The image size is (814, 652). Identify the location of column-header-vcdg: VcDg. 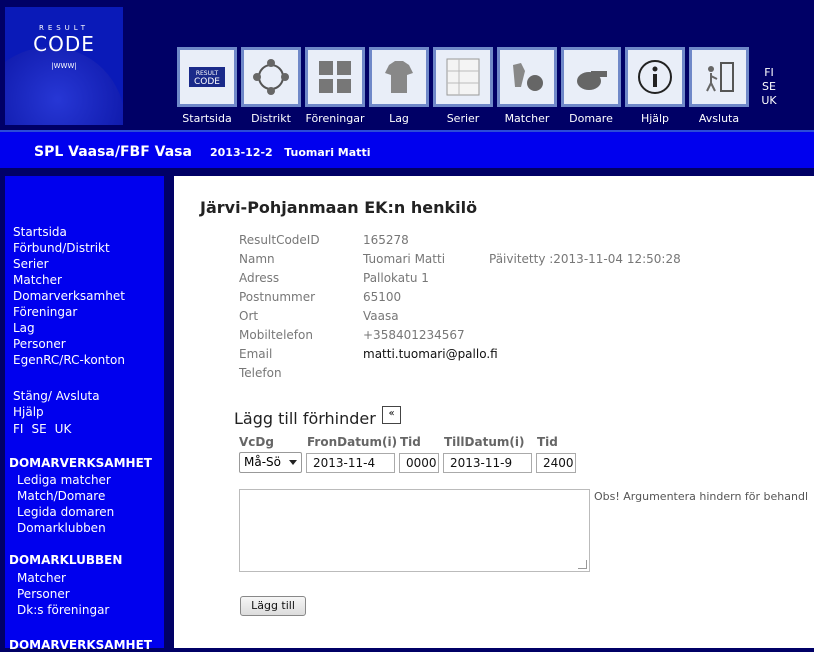
(256, 442).